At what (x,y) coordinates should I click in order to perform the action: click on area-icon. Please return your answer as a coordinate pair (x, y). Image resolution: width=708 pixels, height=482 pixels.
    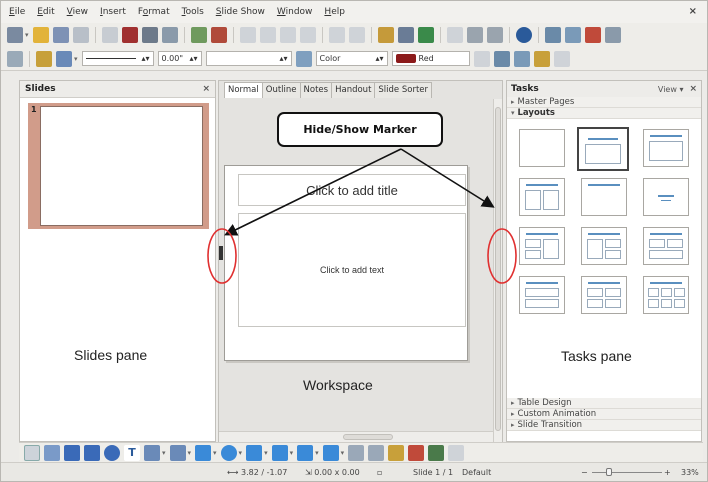
    Looking at the image, I should click on (303, 58).